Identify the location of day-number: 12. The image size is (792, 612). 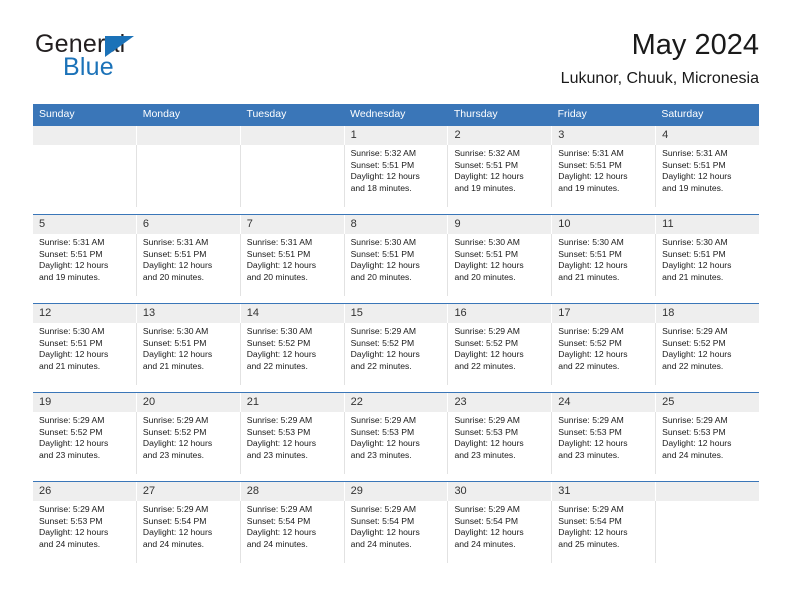
(85, 313).